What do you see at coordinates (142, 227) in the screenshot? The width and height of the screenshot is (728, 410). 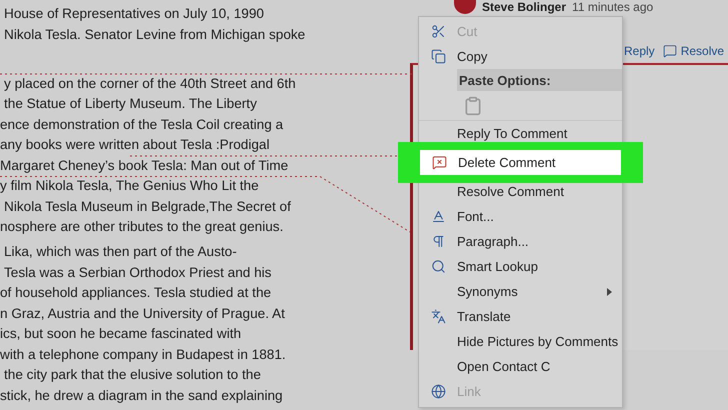 I see `document-text-line: nosphere are other tributes to the great genius.` at bounding box center [142, 227].